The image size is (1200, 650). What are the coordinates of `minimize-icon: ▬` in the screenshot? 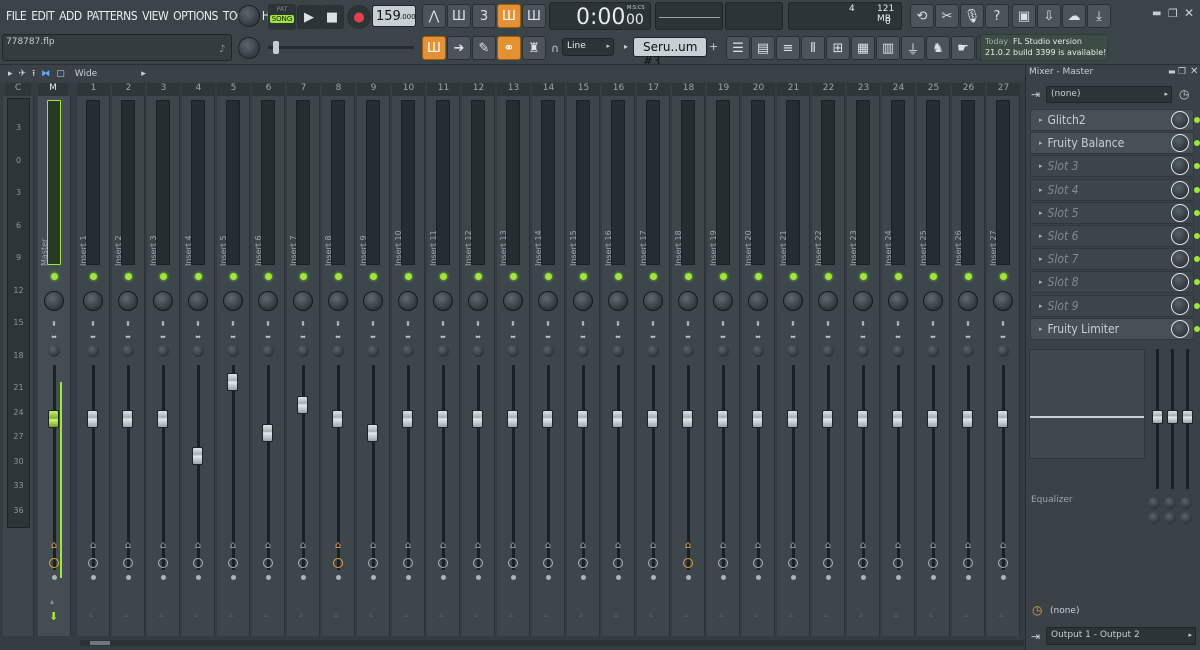 It's located at (1172, 71).